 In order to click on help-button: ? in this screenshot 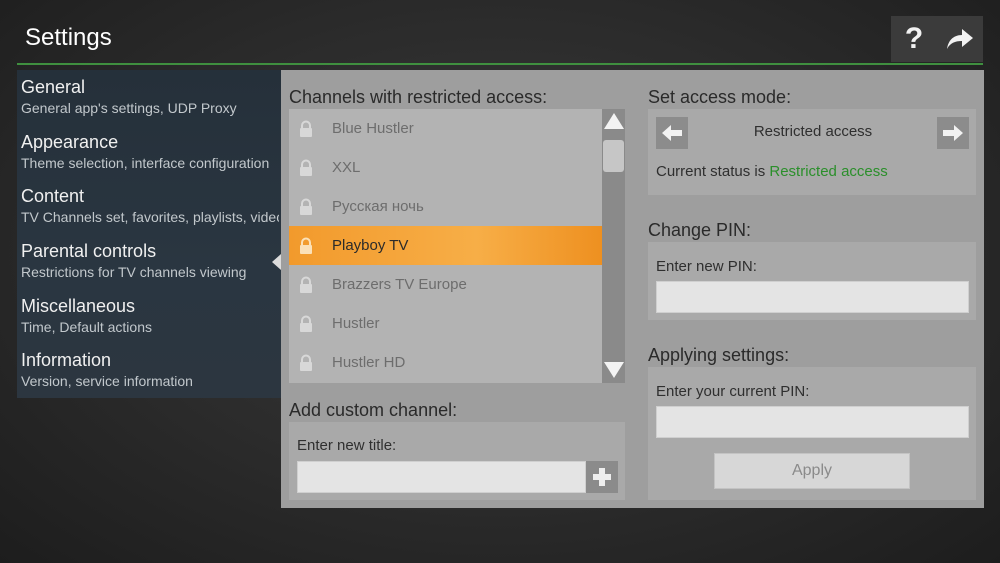, I will do `click(914, 39)`.